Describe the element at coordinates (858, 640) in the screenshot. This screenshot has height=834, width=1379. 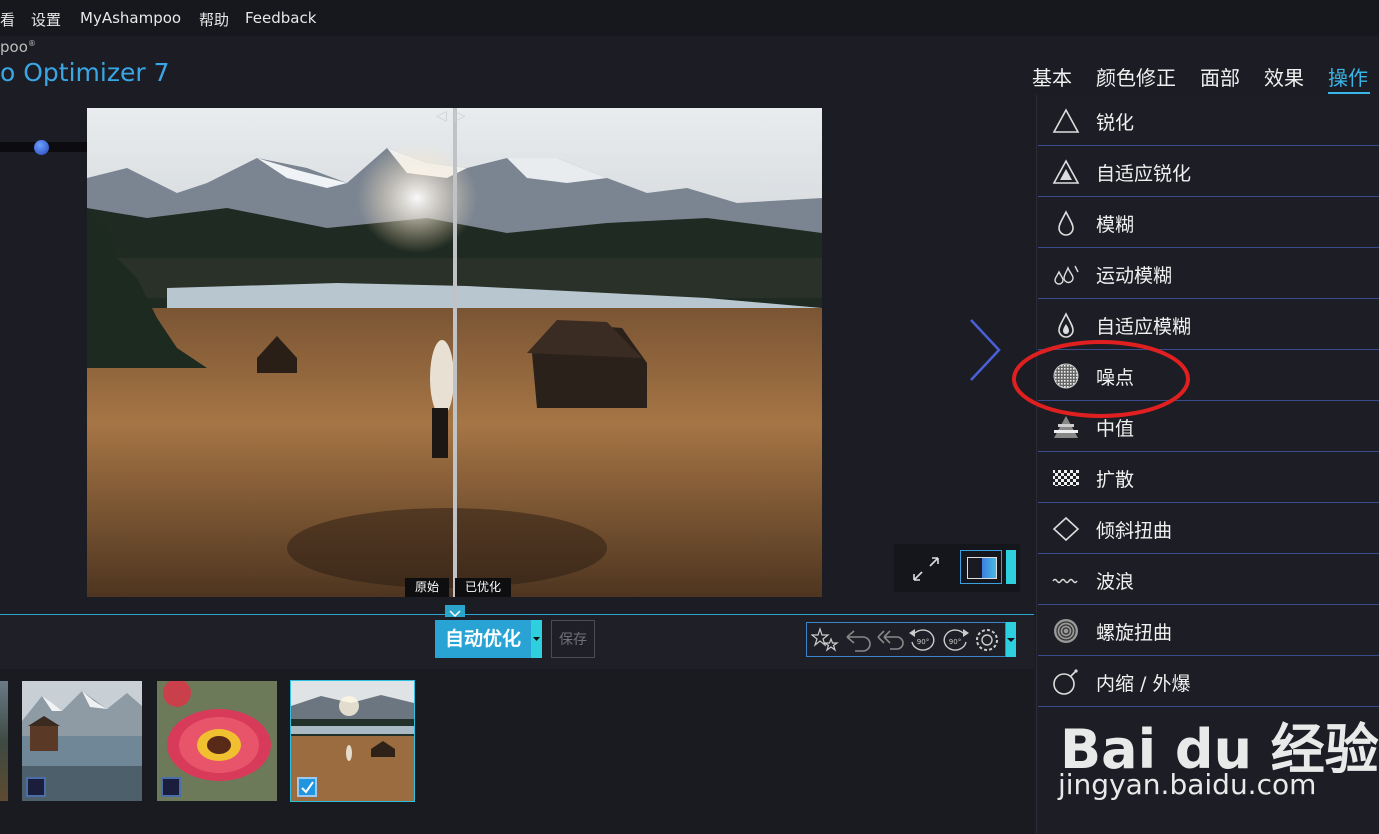
I see `undo-icon` at that location.